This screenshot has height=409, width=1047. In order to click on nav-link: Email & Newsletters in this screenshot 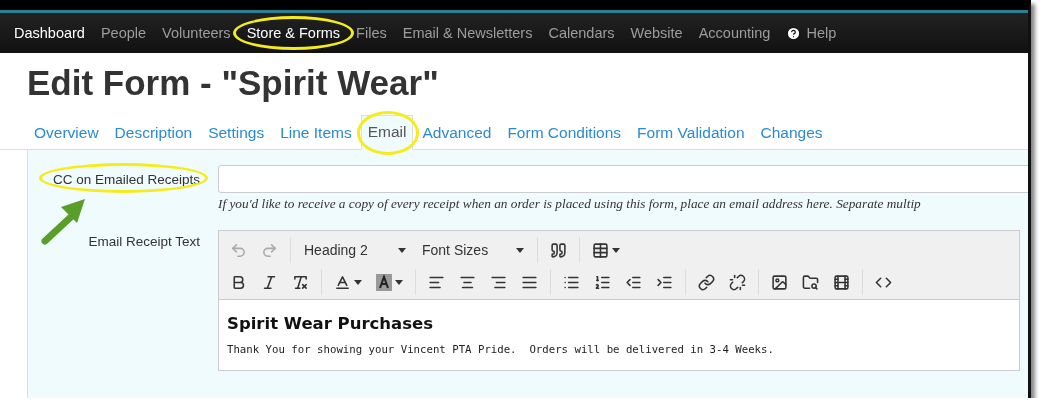, I will do `click(467, 33)`.